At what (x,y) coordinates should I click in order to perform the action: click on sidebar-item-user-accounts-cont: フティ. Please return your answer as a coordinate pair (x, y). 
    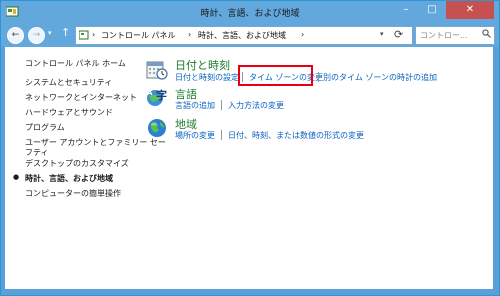
    Looking at the image, I should click on (37, 152).